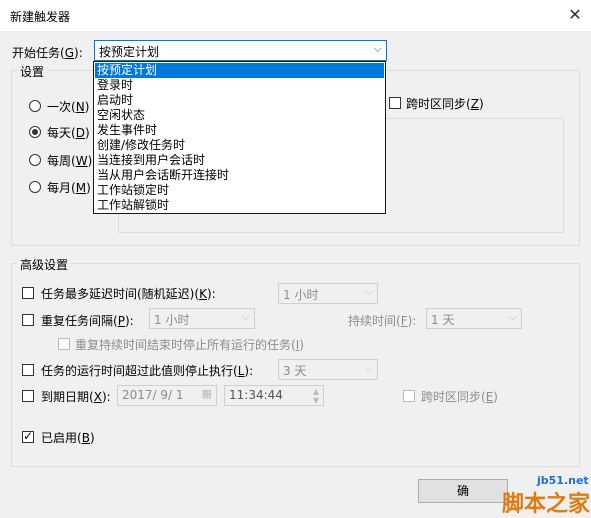 Image resolution: width=591 pixels, height=518 pixels. Describe the element at coordinates (189, 345) in the screenshot. I see `stop-at-end-label: 重复持续时间结束时停止所有运行的任务(I)` at that location.